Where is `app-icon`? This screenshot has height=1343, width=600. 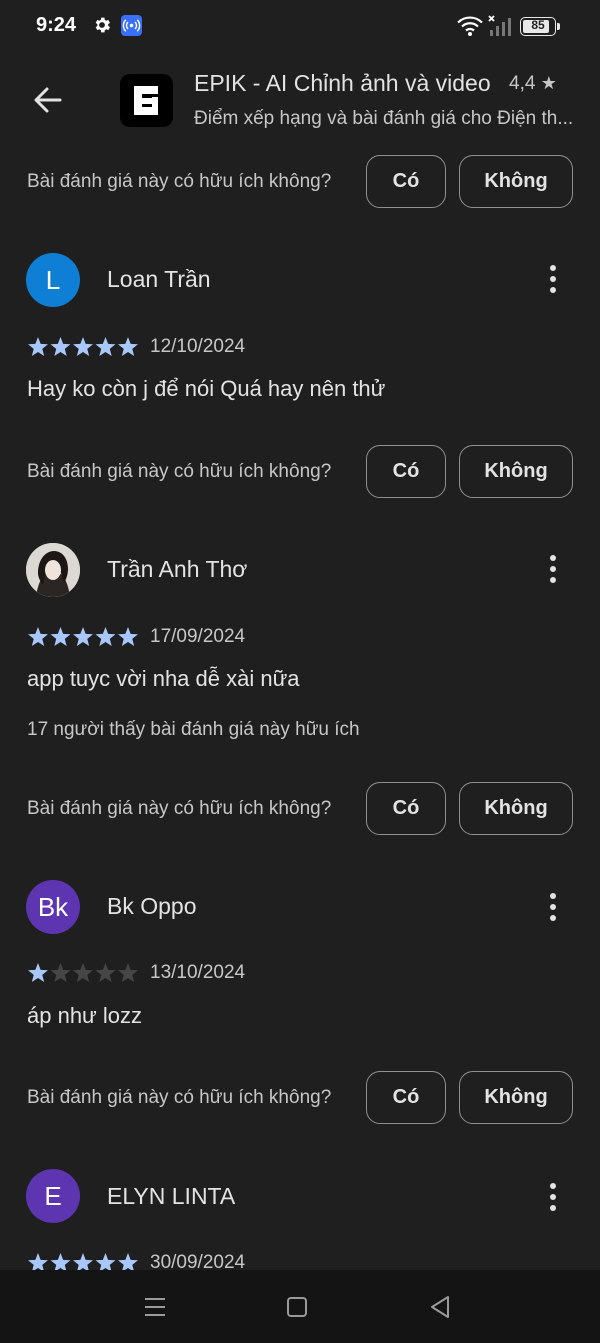 app-icon is located at coordinates (146, 100).